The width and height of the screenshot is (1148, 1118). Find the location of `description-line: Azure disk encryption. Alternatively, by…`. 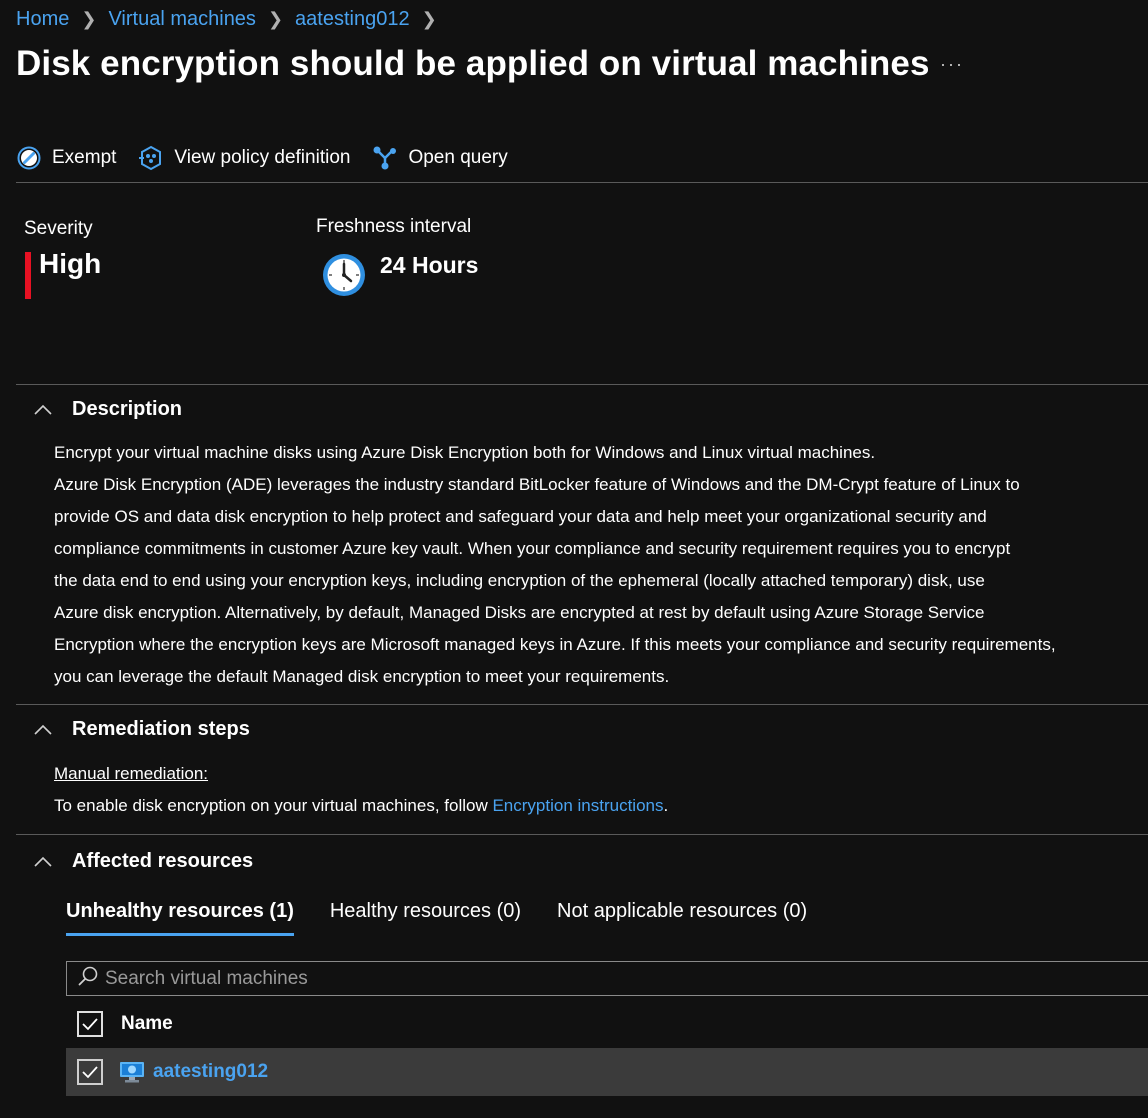

description-line: Azure disk encryption. Alternatively, by… is located at coordinates (519, 612).